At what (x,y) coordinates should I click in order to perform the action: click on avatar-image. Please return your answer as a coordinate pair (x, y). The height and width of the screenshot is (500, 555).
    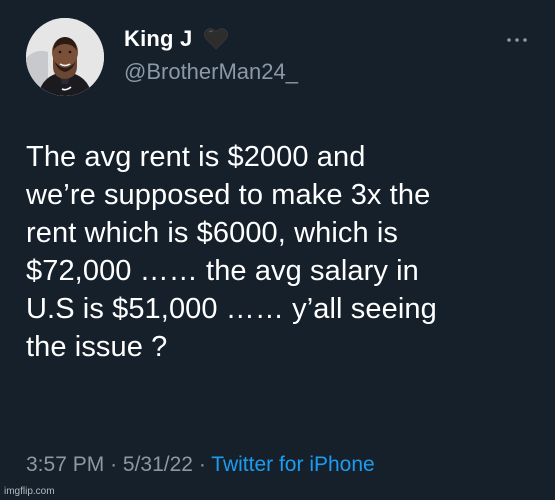
    Looking at the image, I should click on (65, 57).